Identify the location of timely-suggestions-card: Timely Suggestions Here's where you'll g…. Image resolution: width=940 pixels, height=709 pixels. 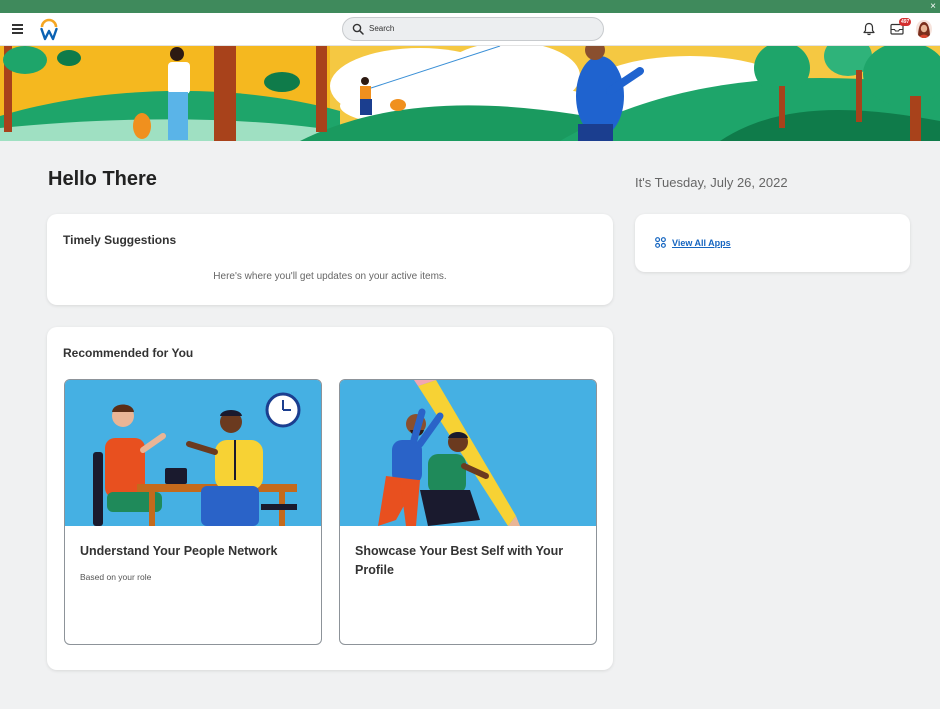
(330, 259).